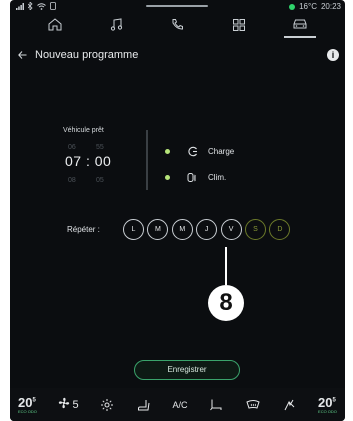  Describe the element at coordinates (103, 161) in the screenshot. I see `minute-selected: 00` at that location.